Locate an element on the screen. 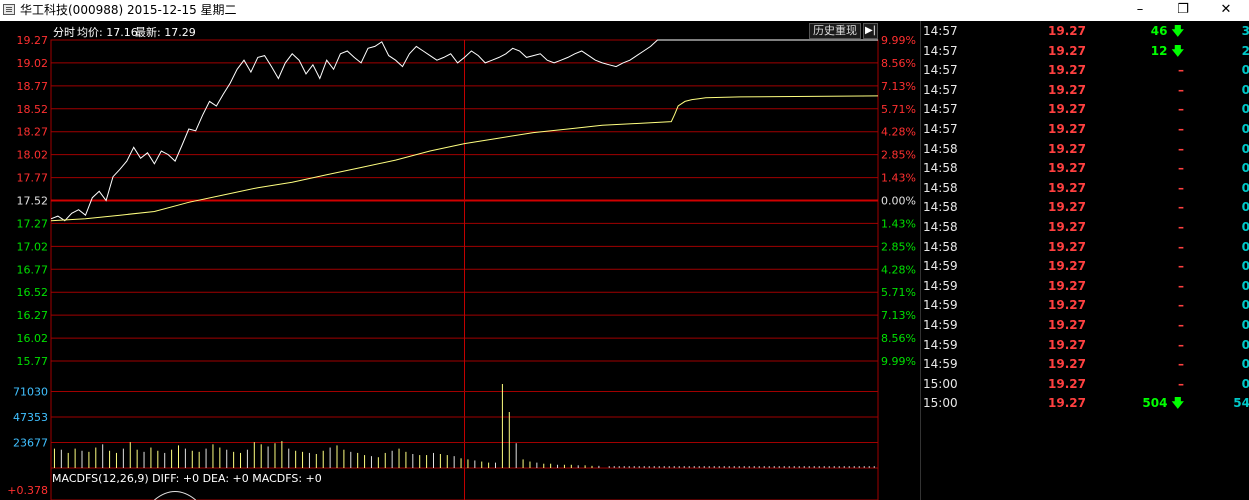  price-tick-label: 19.02 is located at coordinates (33, 63).